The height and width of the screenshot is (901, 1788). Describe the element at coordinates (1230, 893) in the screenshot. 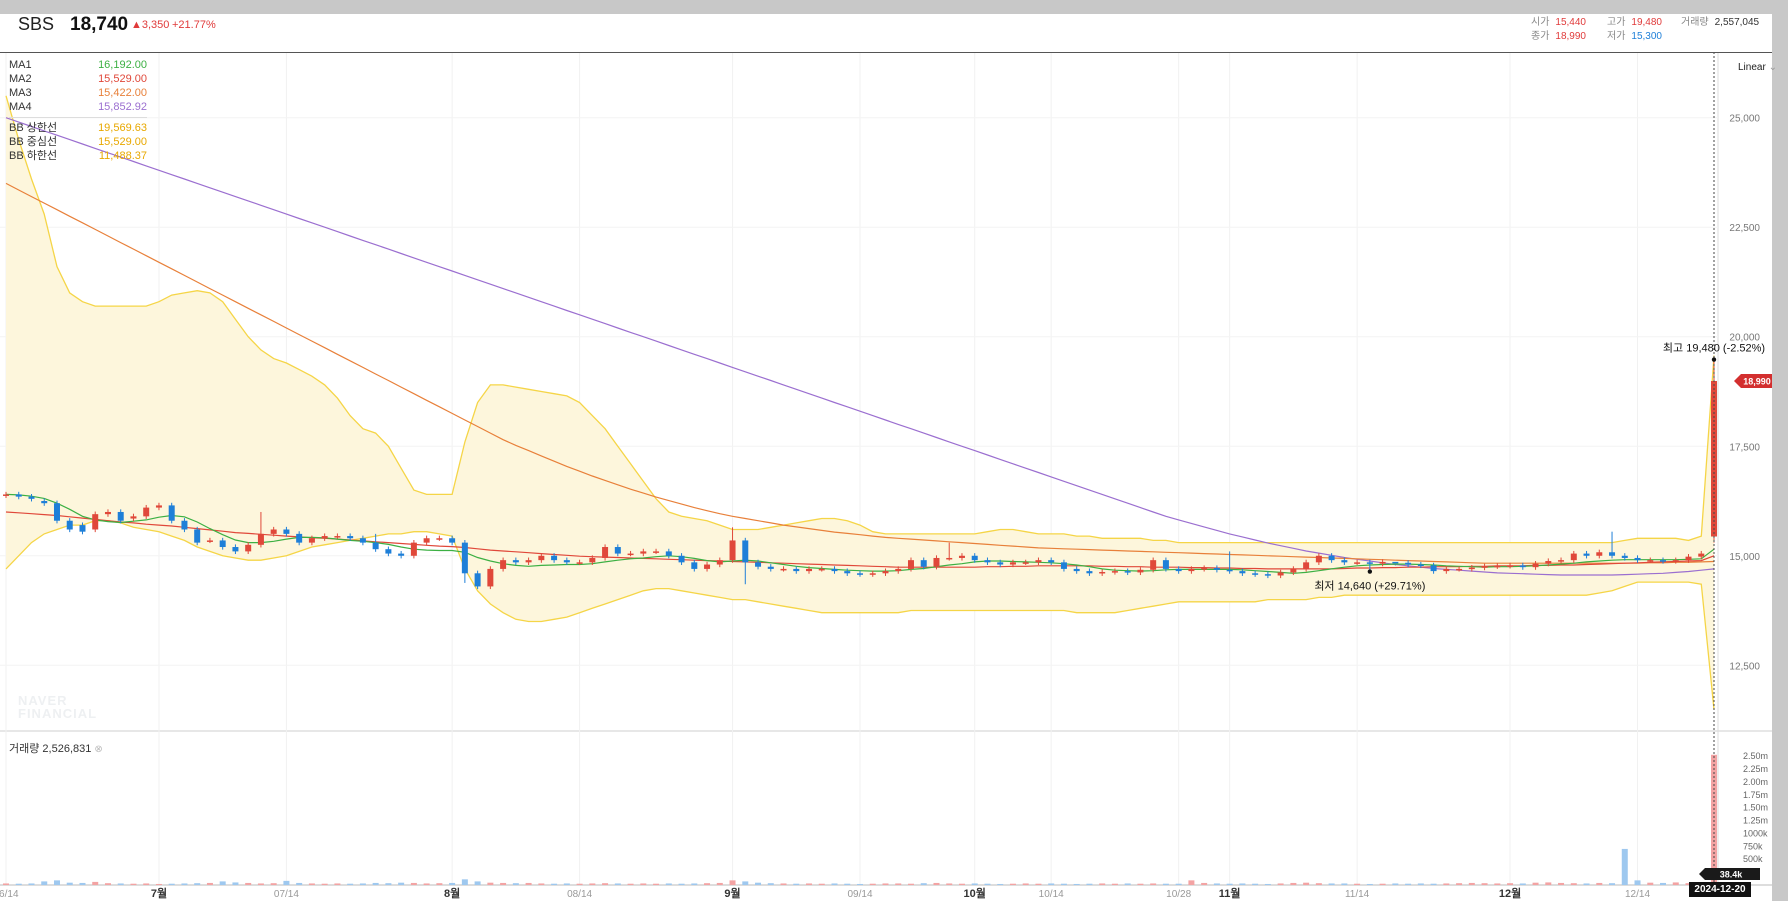

I see `x-tick-label: 11월` at that location.